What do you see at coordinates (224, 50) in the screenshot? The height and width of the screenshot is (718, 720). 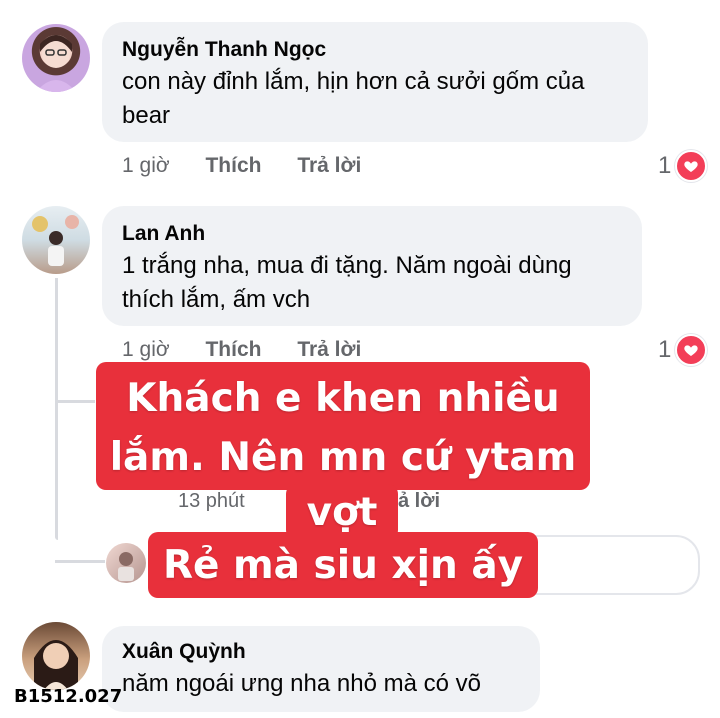 I see `comment-author: Nguyễn Thanh Ngọc` at bounding box center [224, 50].